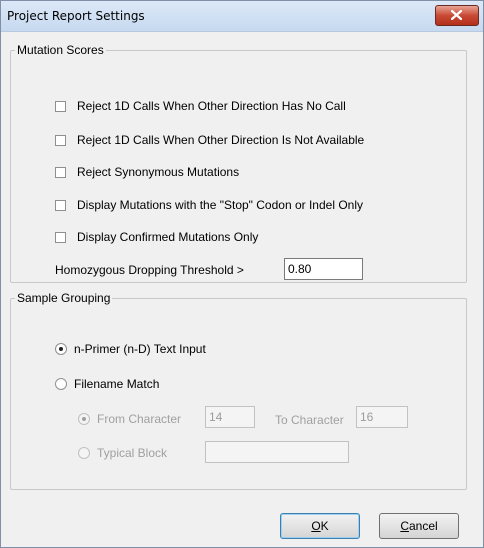 The image size is (484, 548). I want to click on from-character-label: From Character, so click(139, 419).